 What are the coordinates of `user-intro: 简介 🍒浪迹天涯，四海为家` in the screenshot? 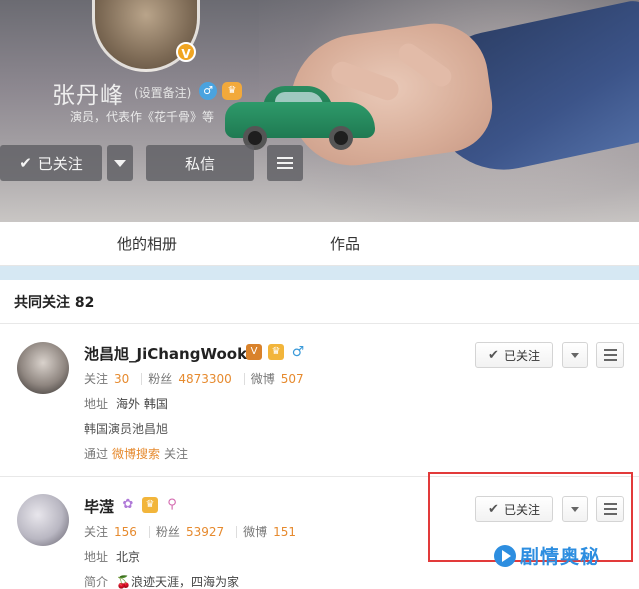 It's located at (161, 581).